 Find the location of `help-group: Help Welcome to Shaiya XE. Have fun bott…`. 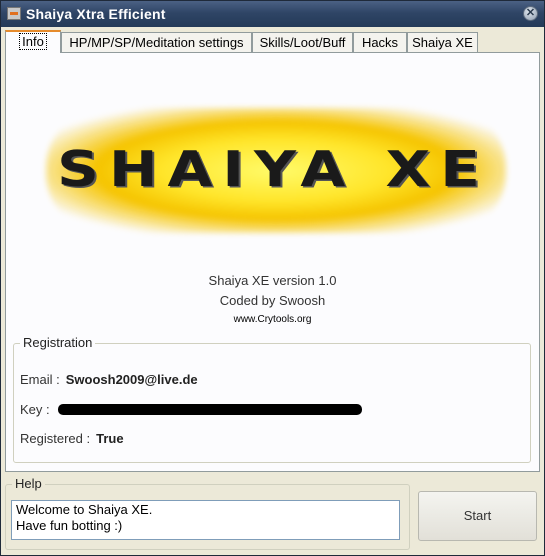

help-group: Help Welcome to Shaiya XE. Have fun bott… is located at coordinates (207, 513).